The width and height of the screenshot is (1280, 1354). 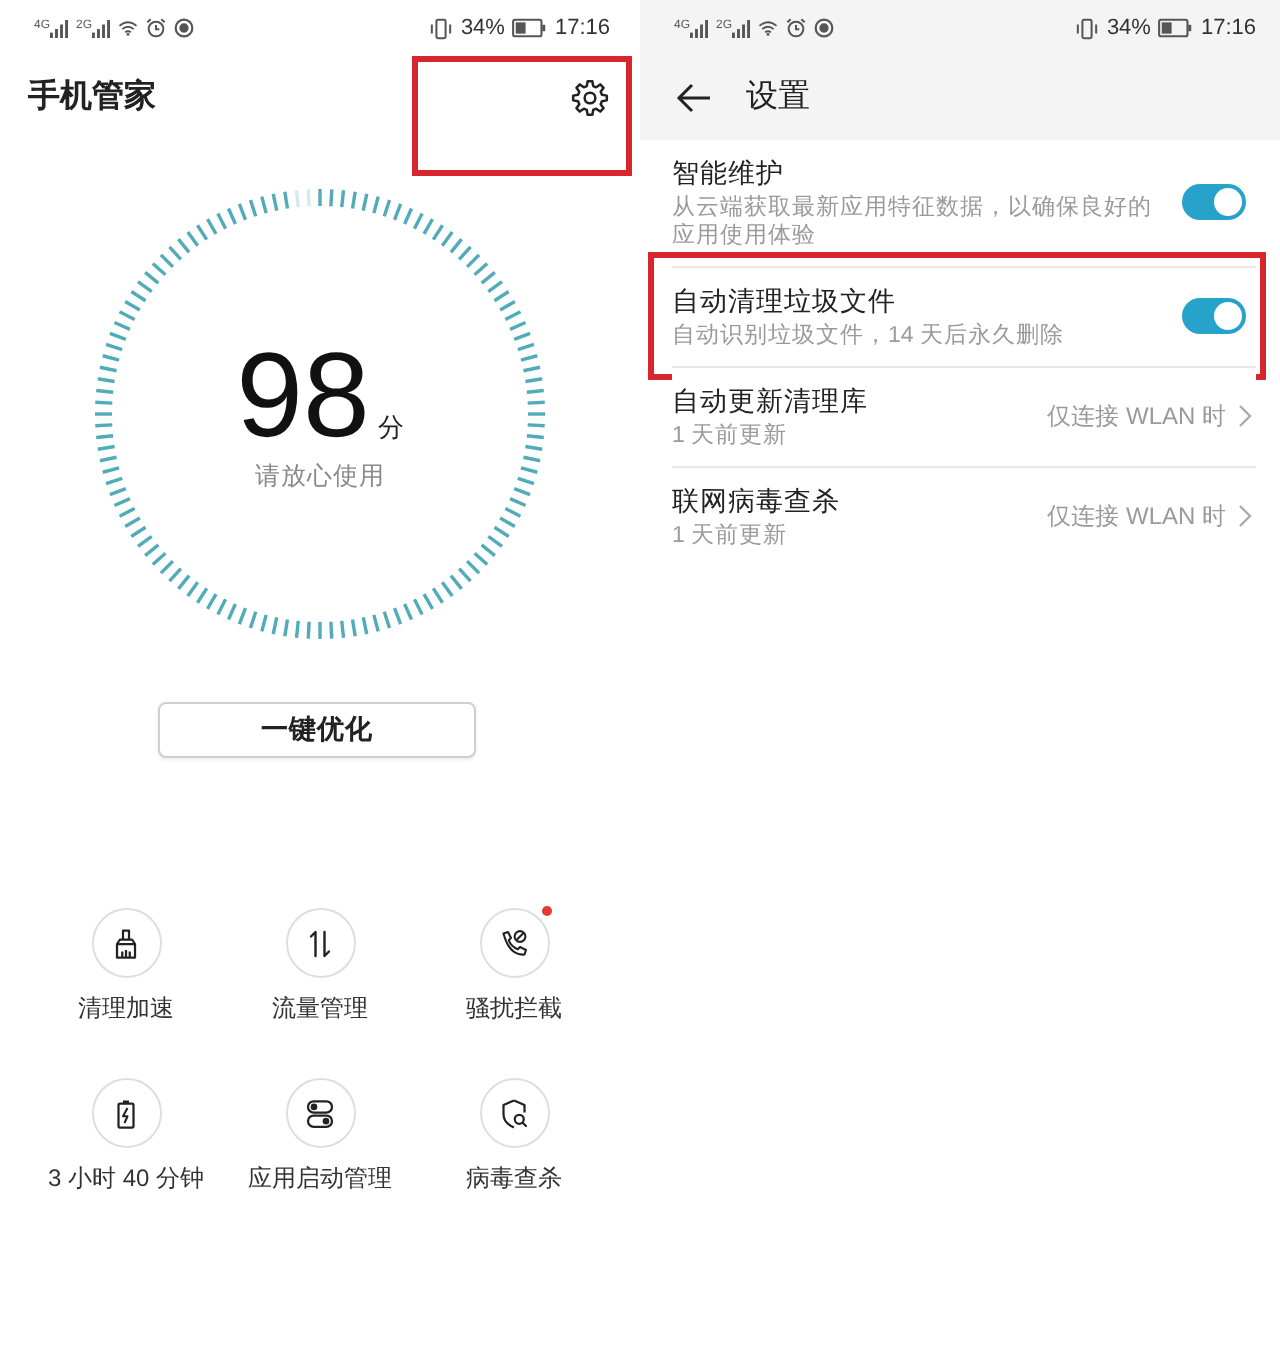 What do you see at coordinates (771, 402) in the screenshot?
I see `setting-title: 自动更新清理库` at bounding box center [771, 402].